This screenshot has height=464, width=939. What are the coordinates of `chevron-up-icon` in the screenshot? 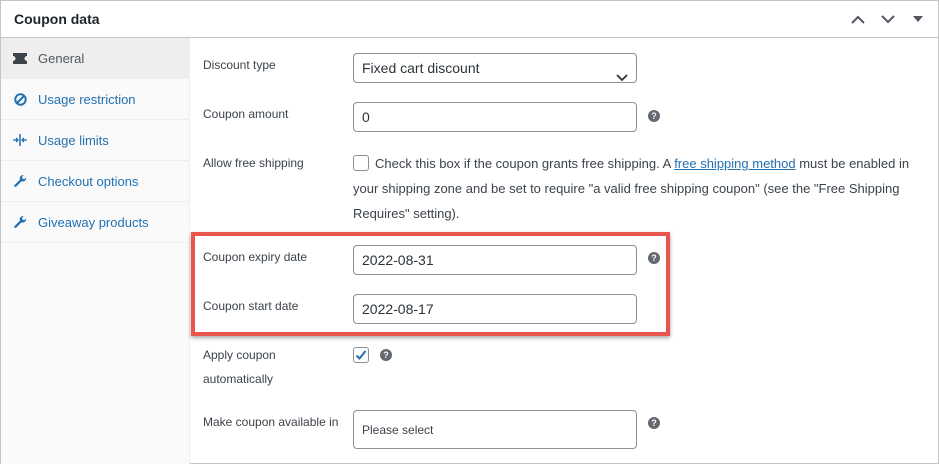 It's located at (858, 19).